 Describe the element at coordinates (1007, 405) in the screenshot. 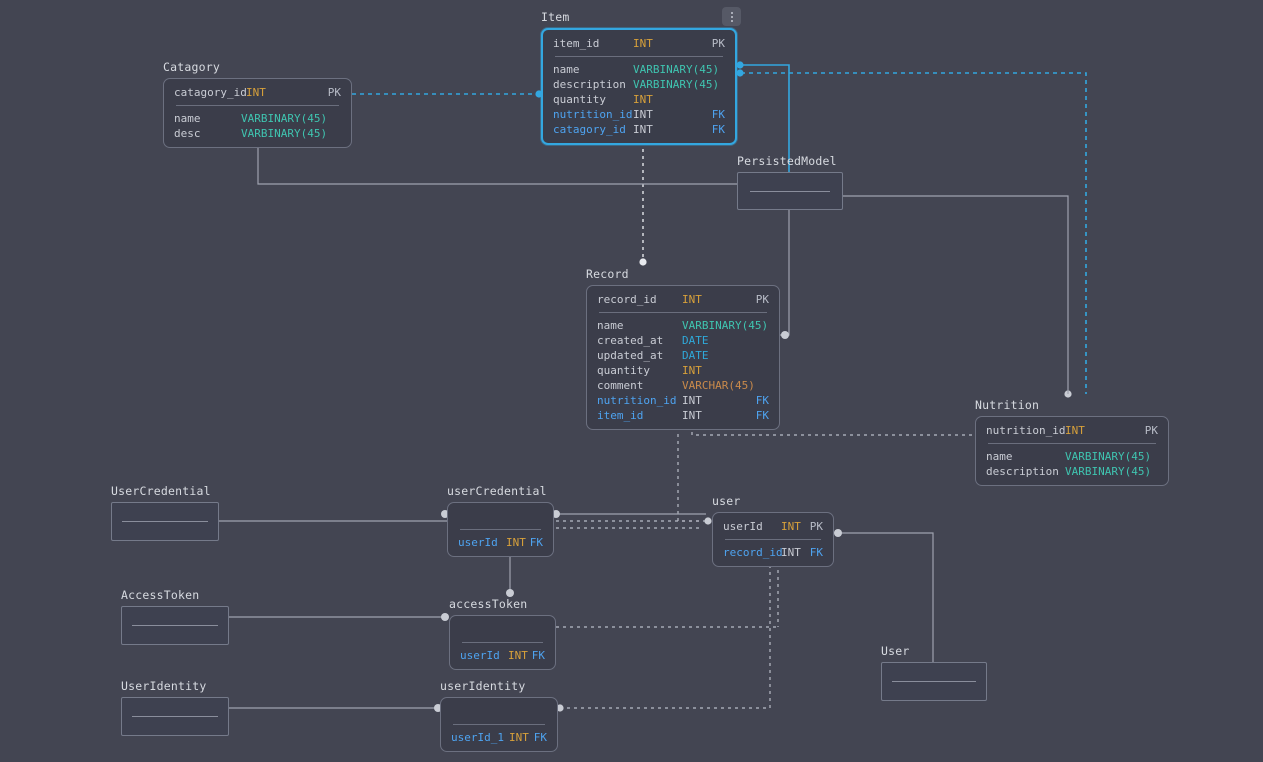

I see `entity-title-nutrition: Nutrition` at that location.